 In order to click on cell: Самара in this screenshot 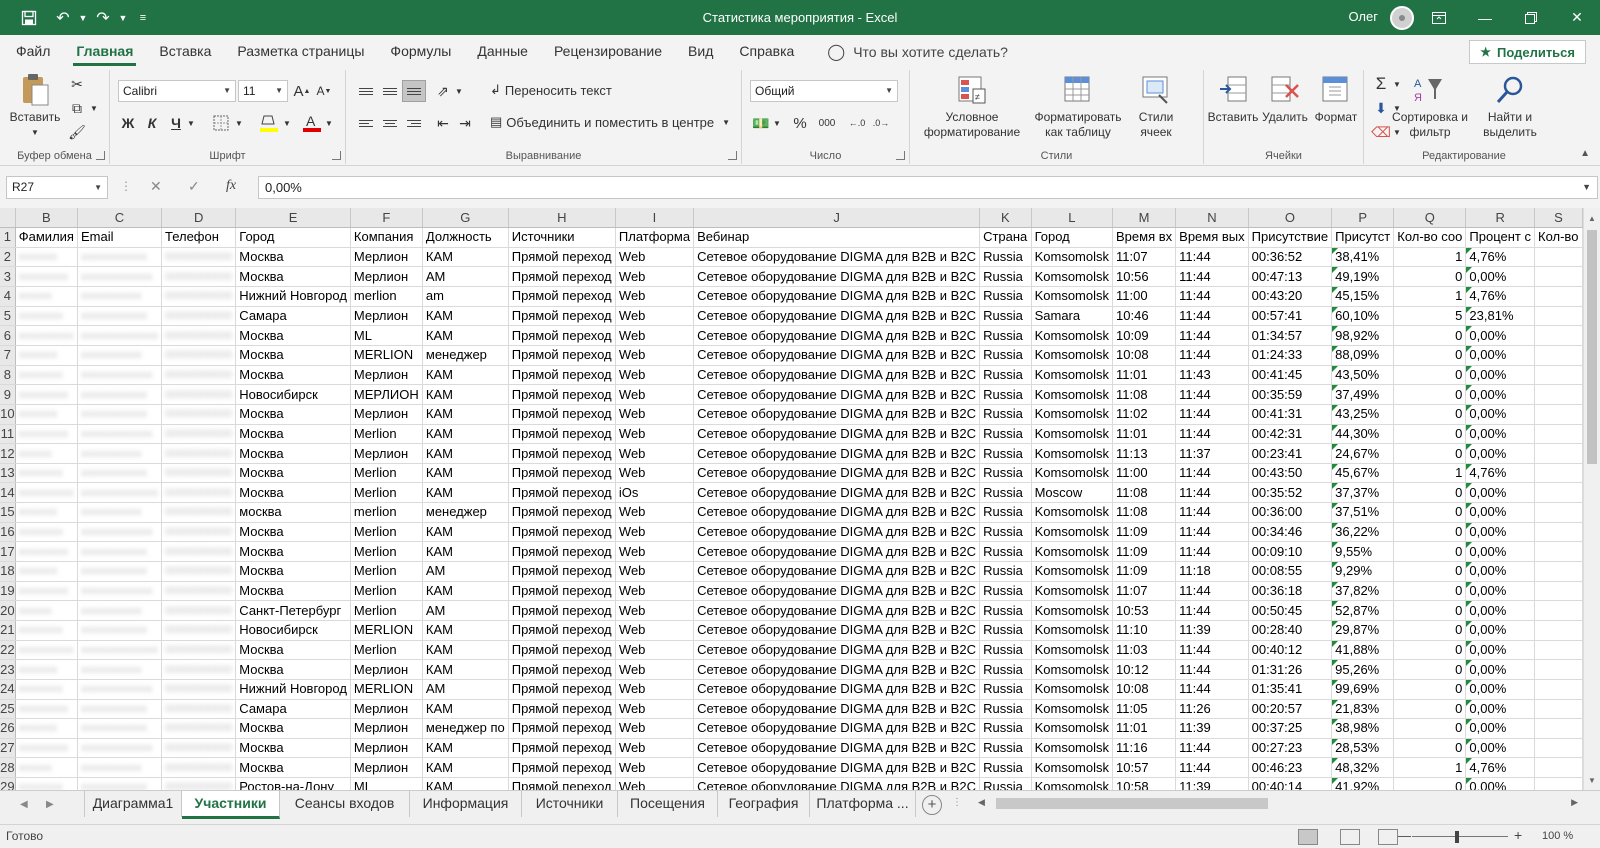, I will do `click(293, 316)`.